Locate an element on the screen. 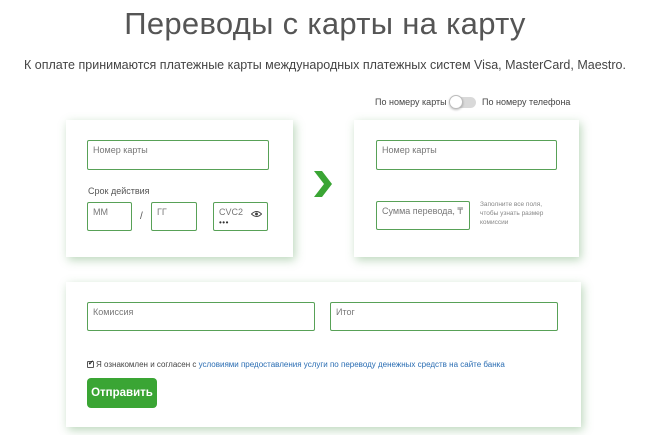  total-field: Итог is located at coordinates (444, 316).